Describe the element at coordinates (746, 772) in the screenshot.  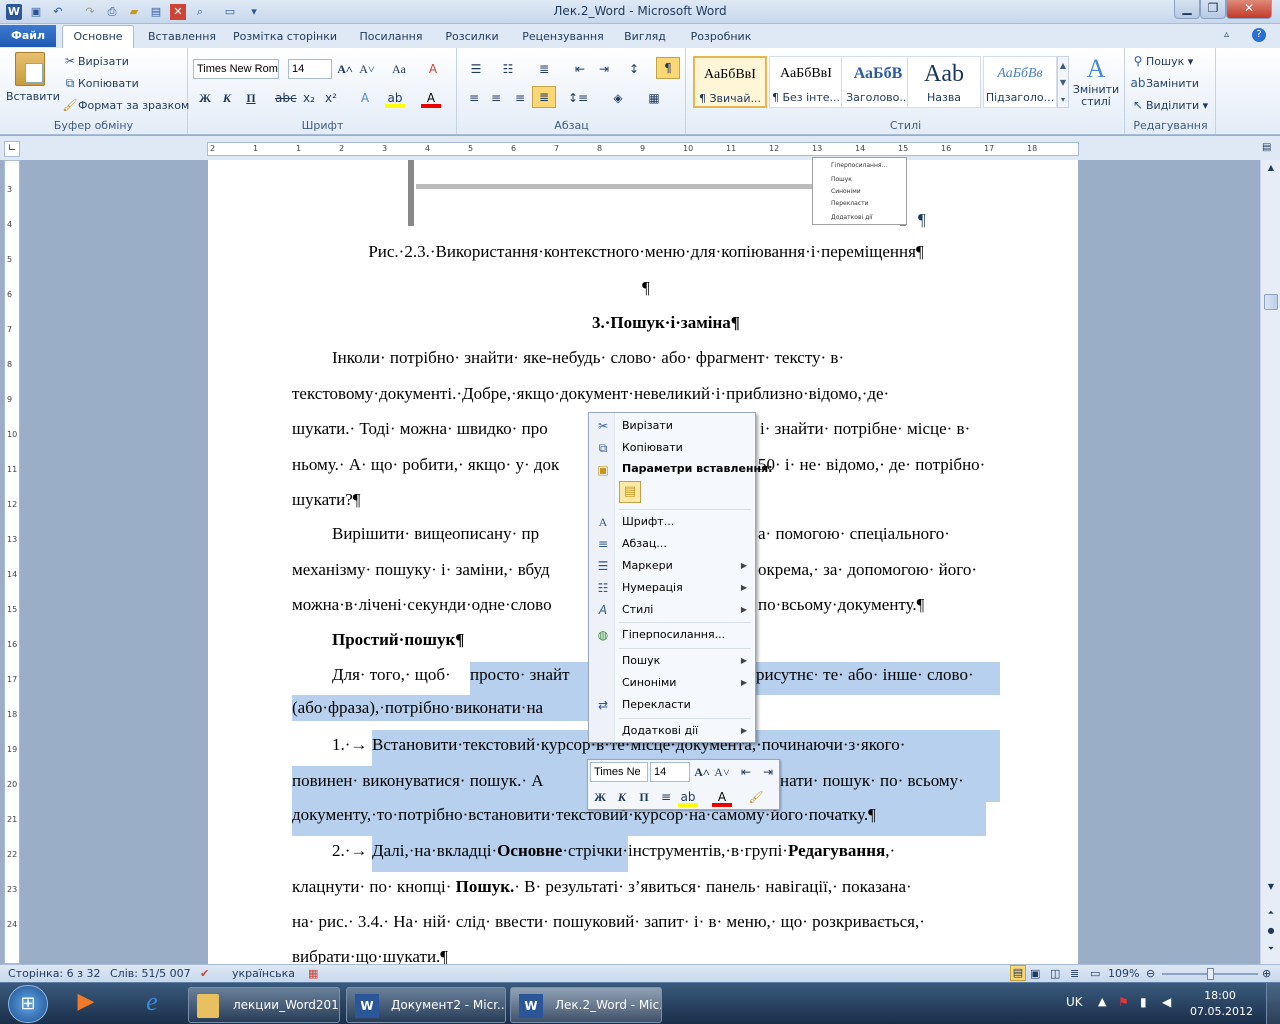
I see `decrease-indent-icon: ⇤` at that location.